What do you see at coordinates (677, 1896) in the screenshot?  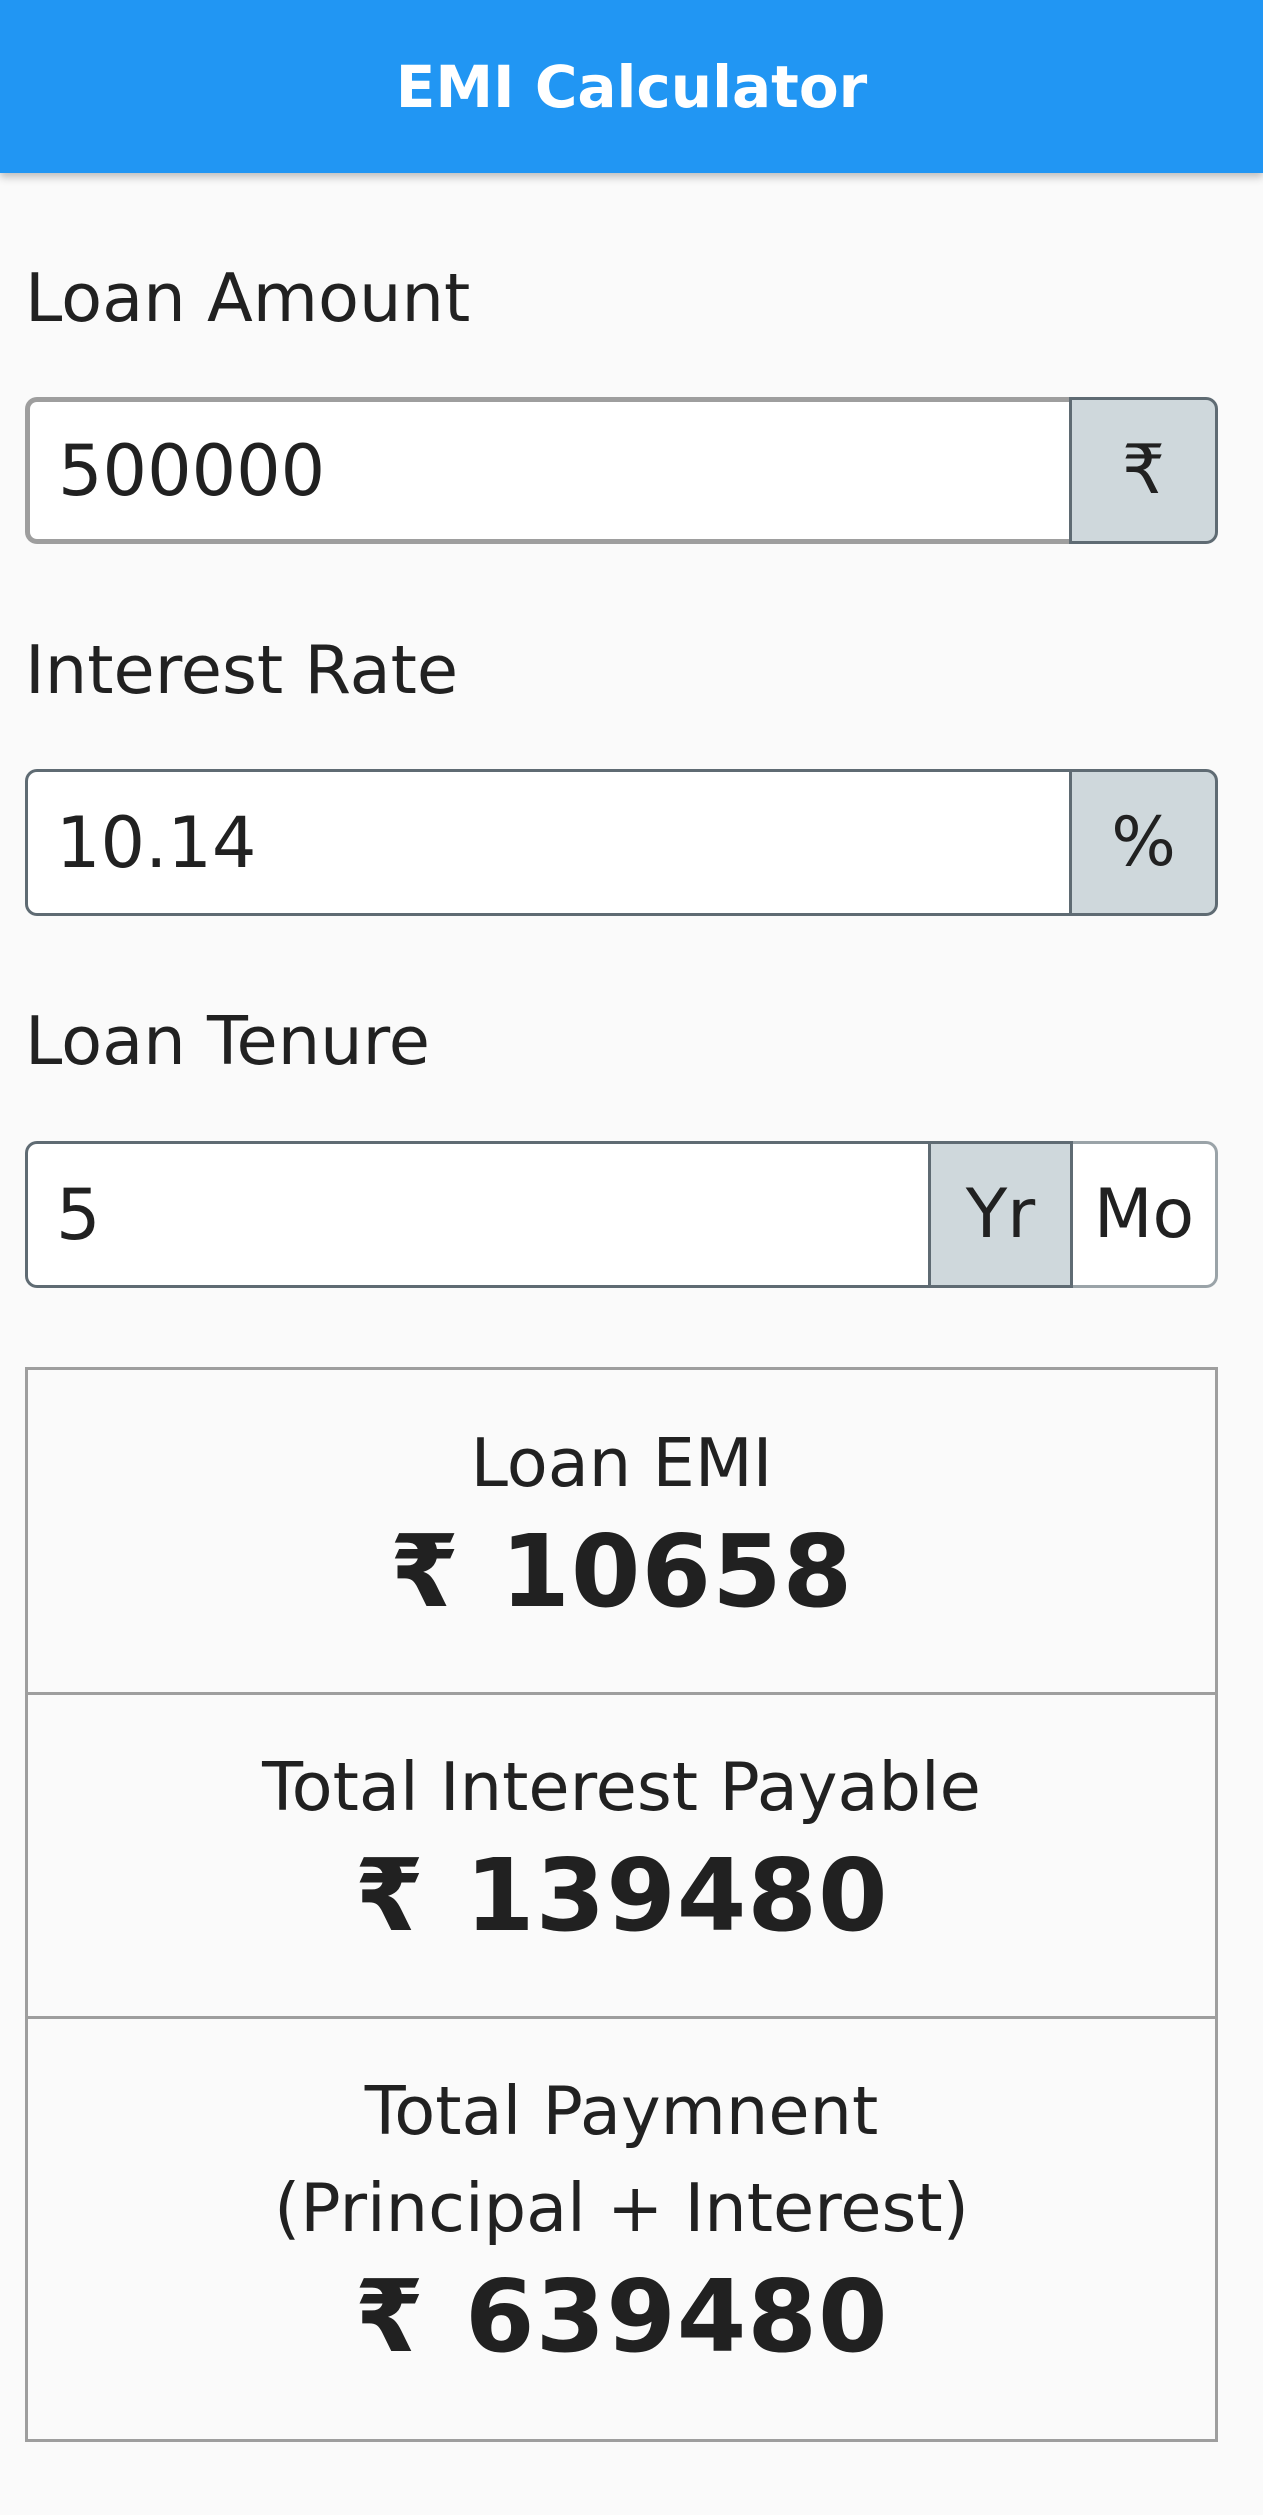 I see `total-interest-value: 139480` at bounding box center [677, 1896].